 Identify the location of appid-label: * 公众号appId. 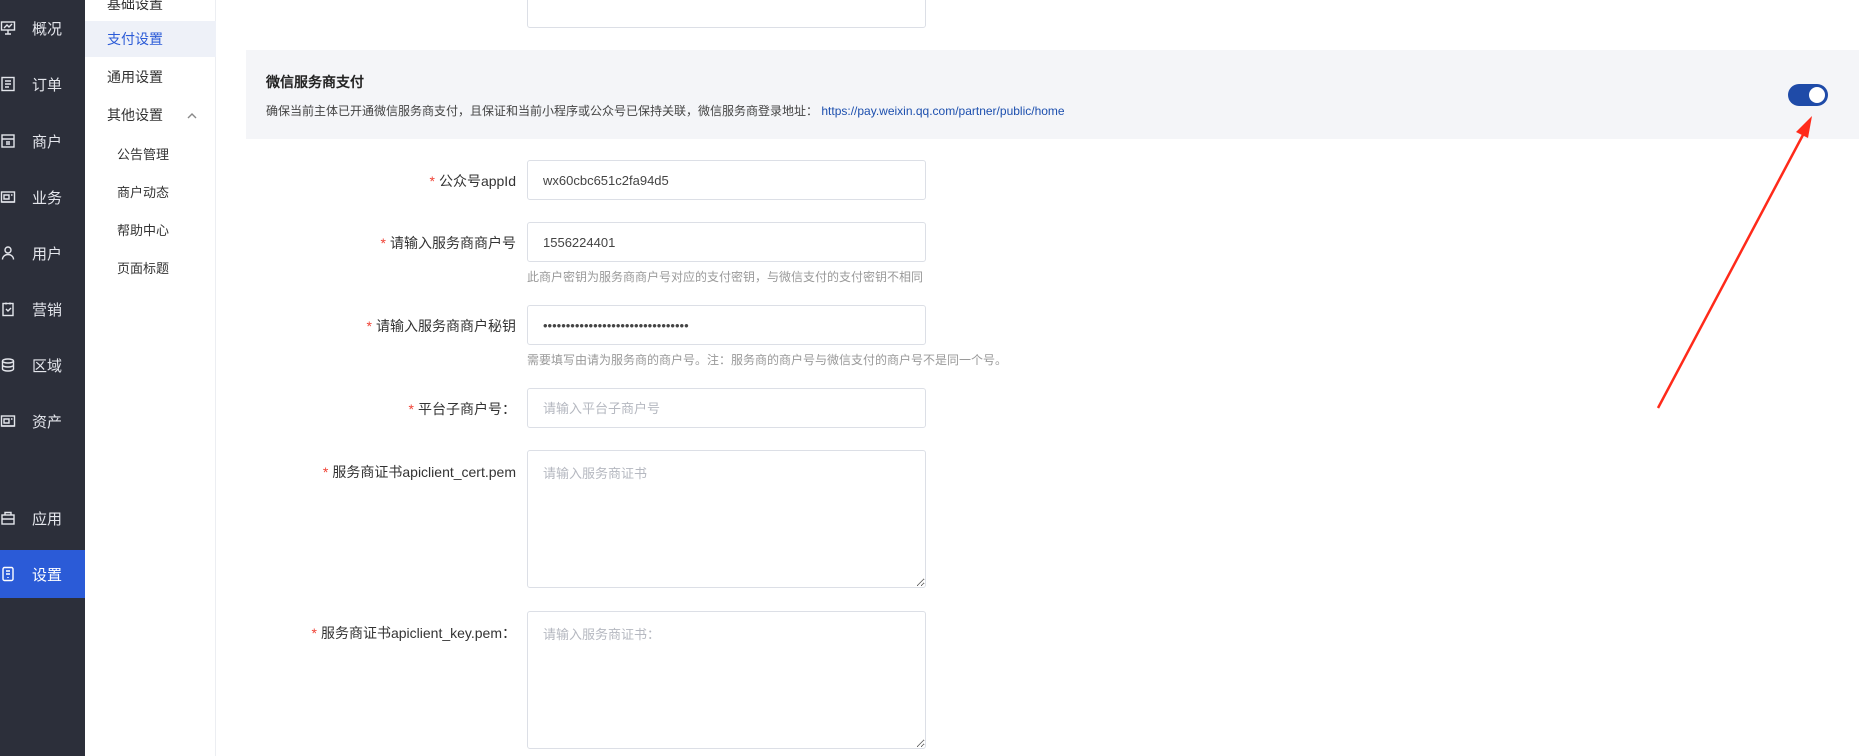
(366, 181).